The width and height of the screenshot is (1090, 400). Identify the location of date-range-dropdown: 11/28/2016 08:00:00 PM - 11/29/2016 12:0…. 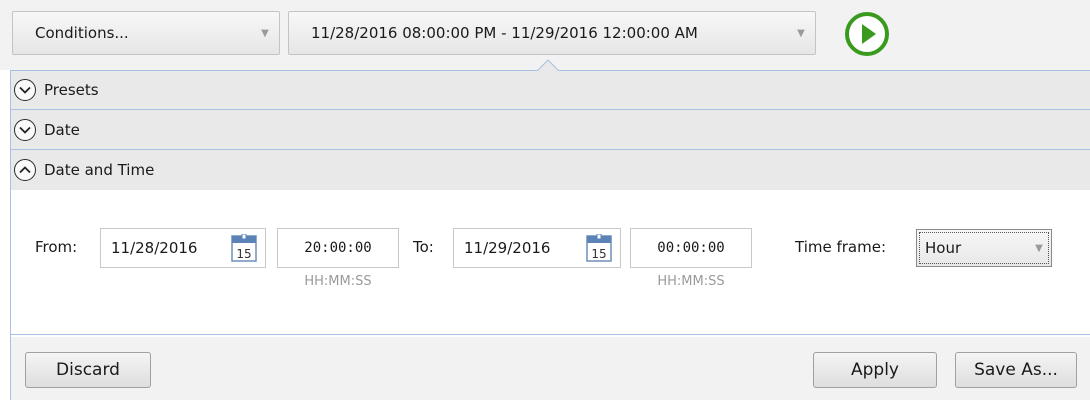
(552, 33).